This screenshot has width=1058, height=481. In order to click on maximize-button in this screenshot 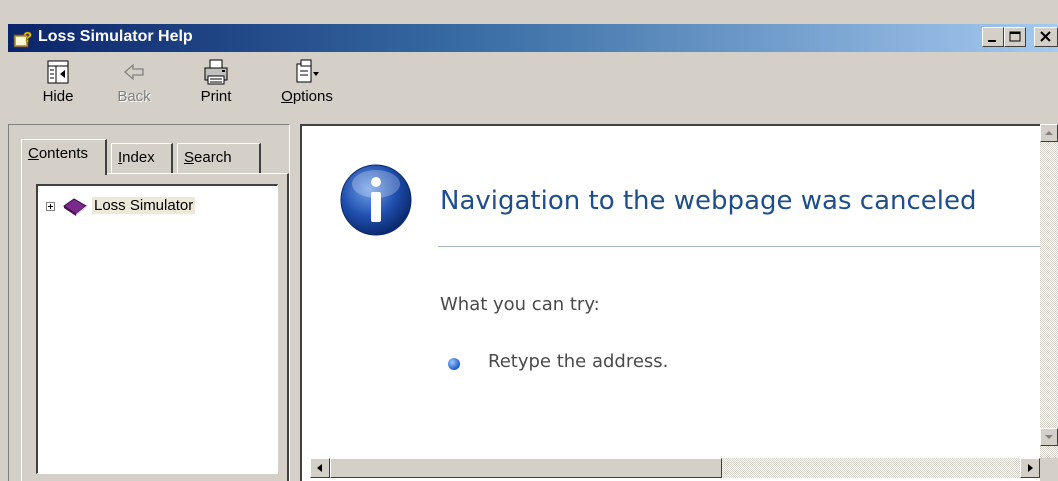, I will do `click(1015, 37)`.